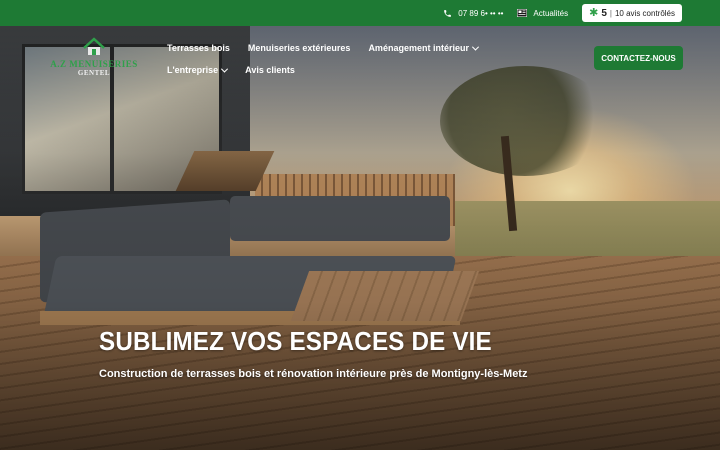 Image resolution: width=720 pixels, height=450 pixels. I want to click on nav-item-amenagement: Aménagement intérieur, so click(424, 48).